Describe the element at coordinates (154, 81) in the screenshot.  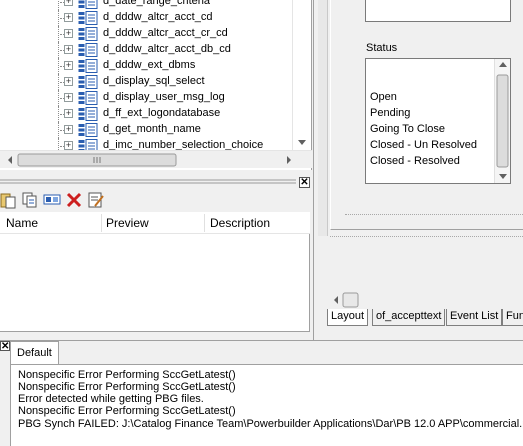
I see `tree-item-label: d_display_sql_select` at that location.